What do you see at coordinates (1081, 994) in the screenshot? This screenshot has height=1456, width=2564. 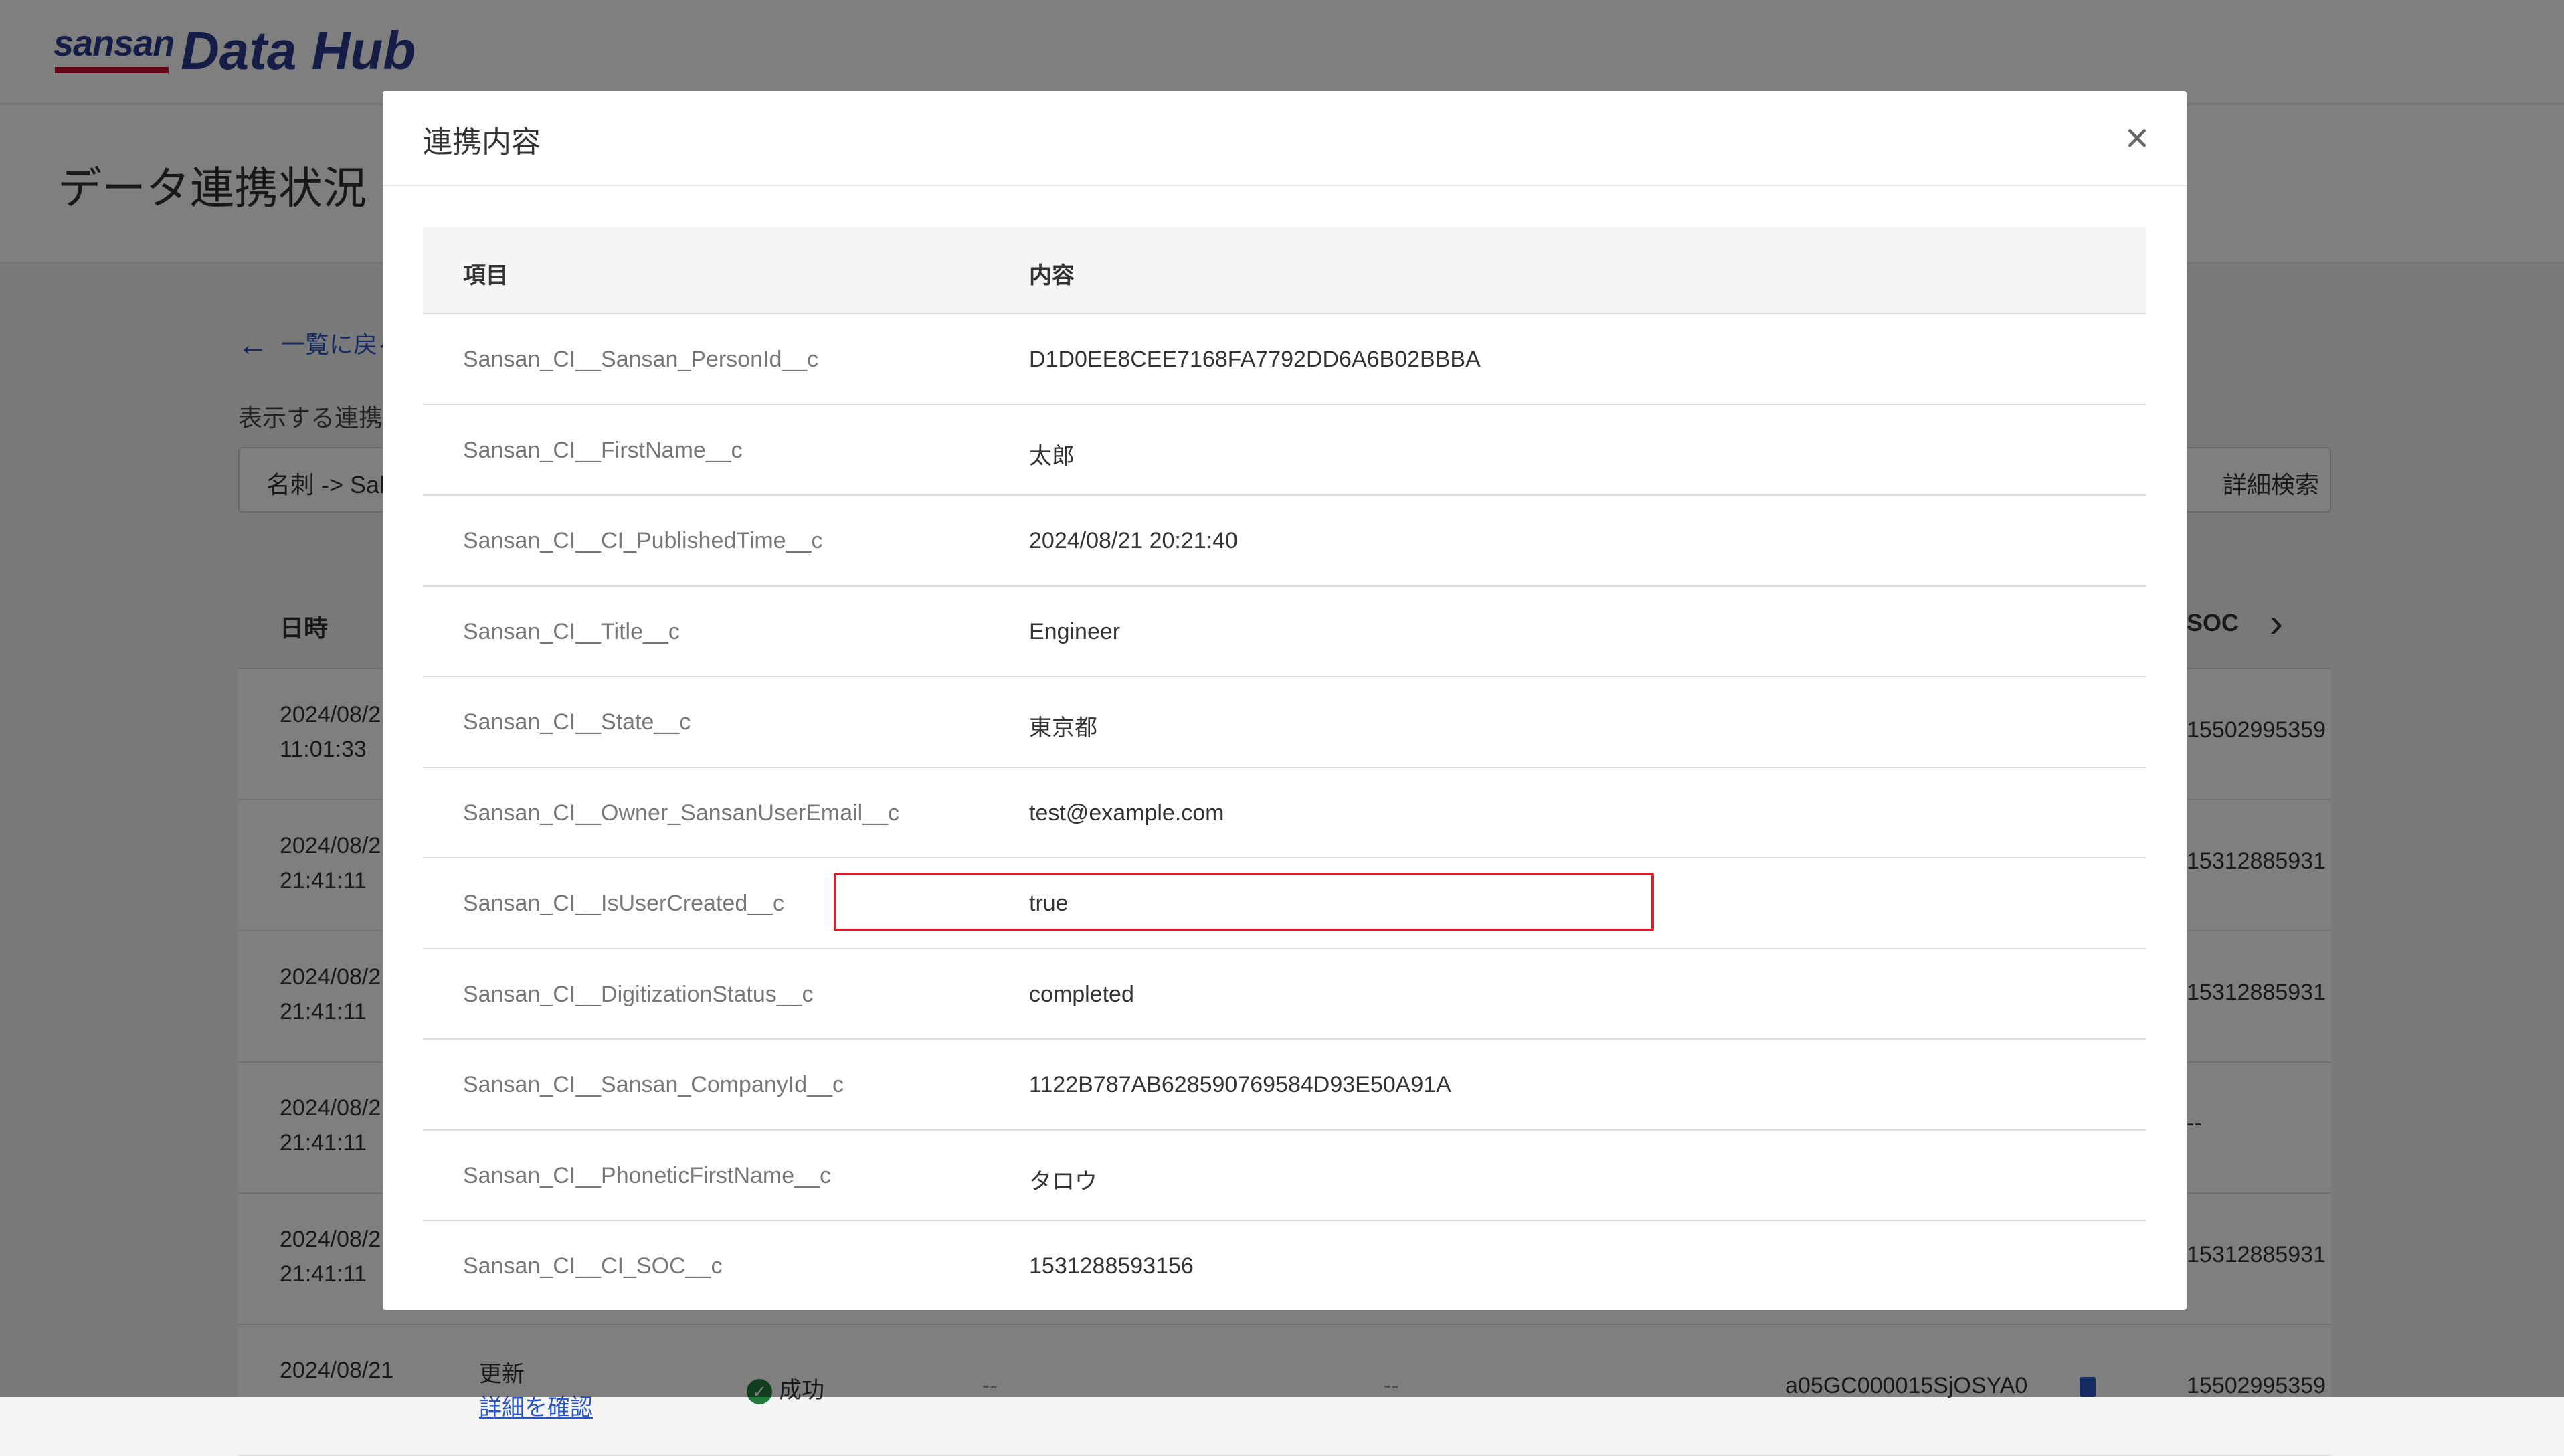 I see `field-value: completed` at bounding box center [1081, 994].